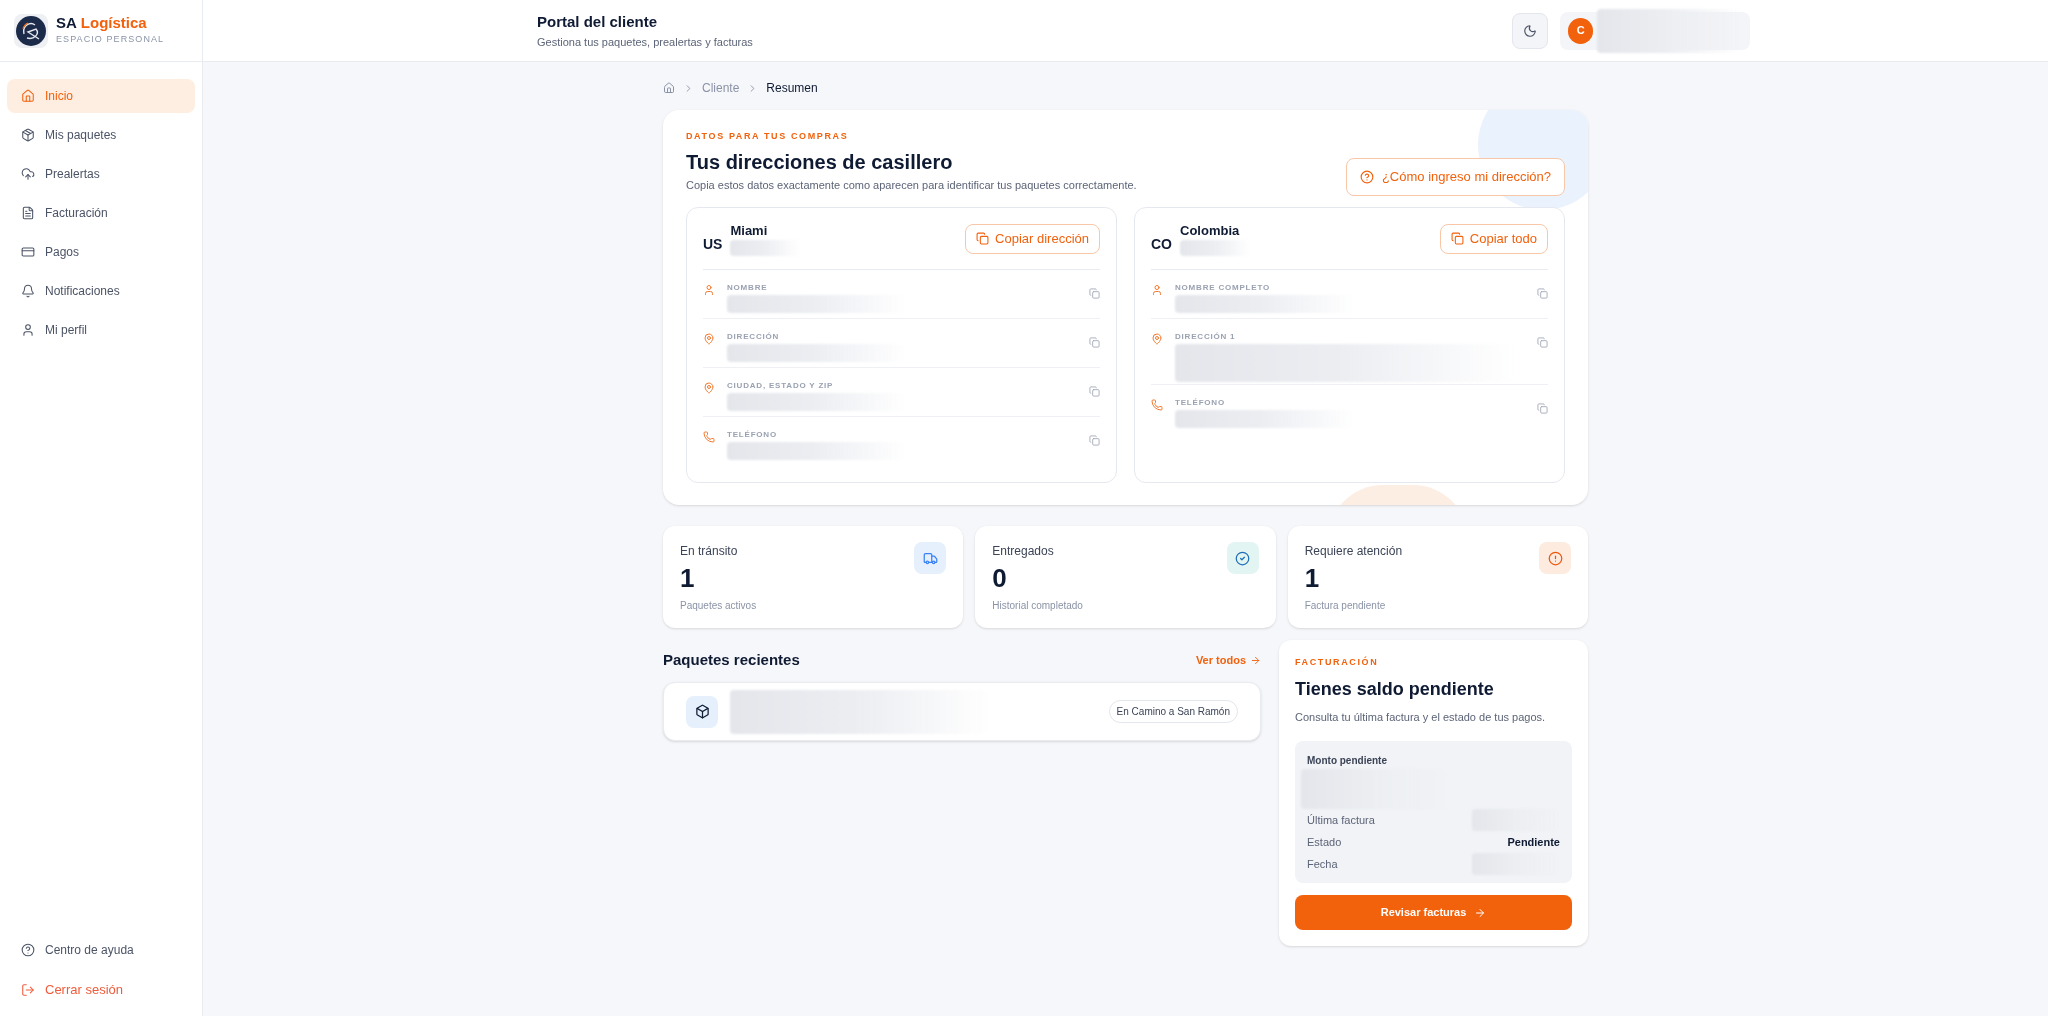  What do you see at coordinates (1347, 761) in the screenshot?
I see `amount-label: Monto pendiente` at bounding box center [1347, 761].